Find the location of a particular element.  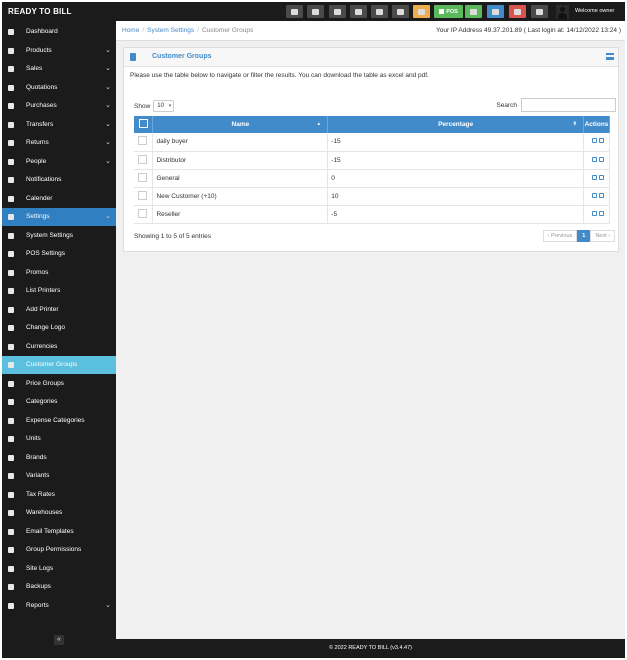

sidebar-item-returns: Returns ⌄ is located at coordinates (59, 143).